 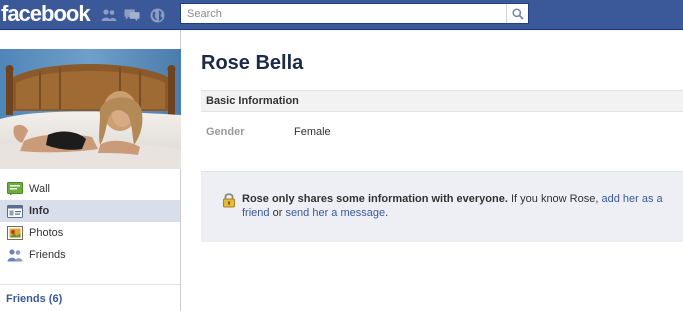 I want to click on top-bar: facebook, so click(x=341, y=15).